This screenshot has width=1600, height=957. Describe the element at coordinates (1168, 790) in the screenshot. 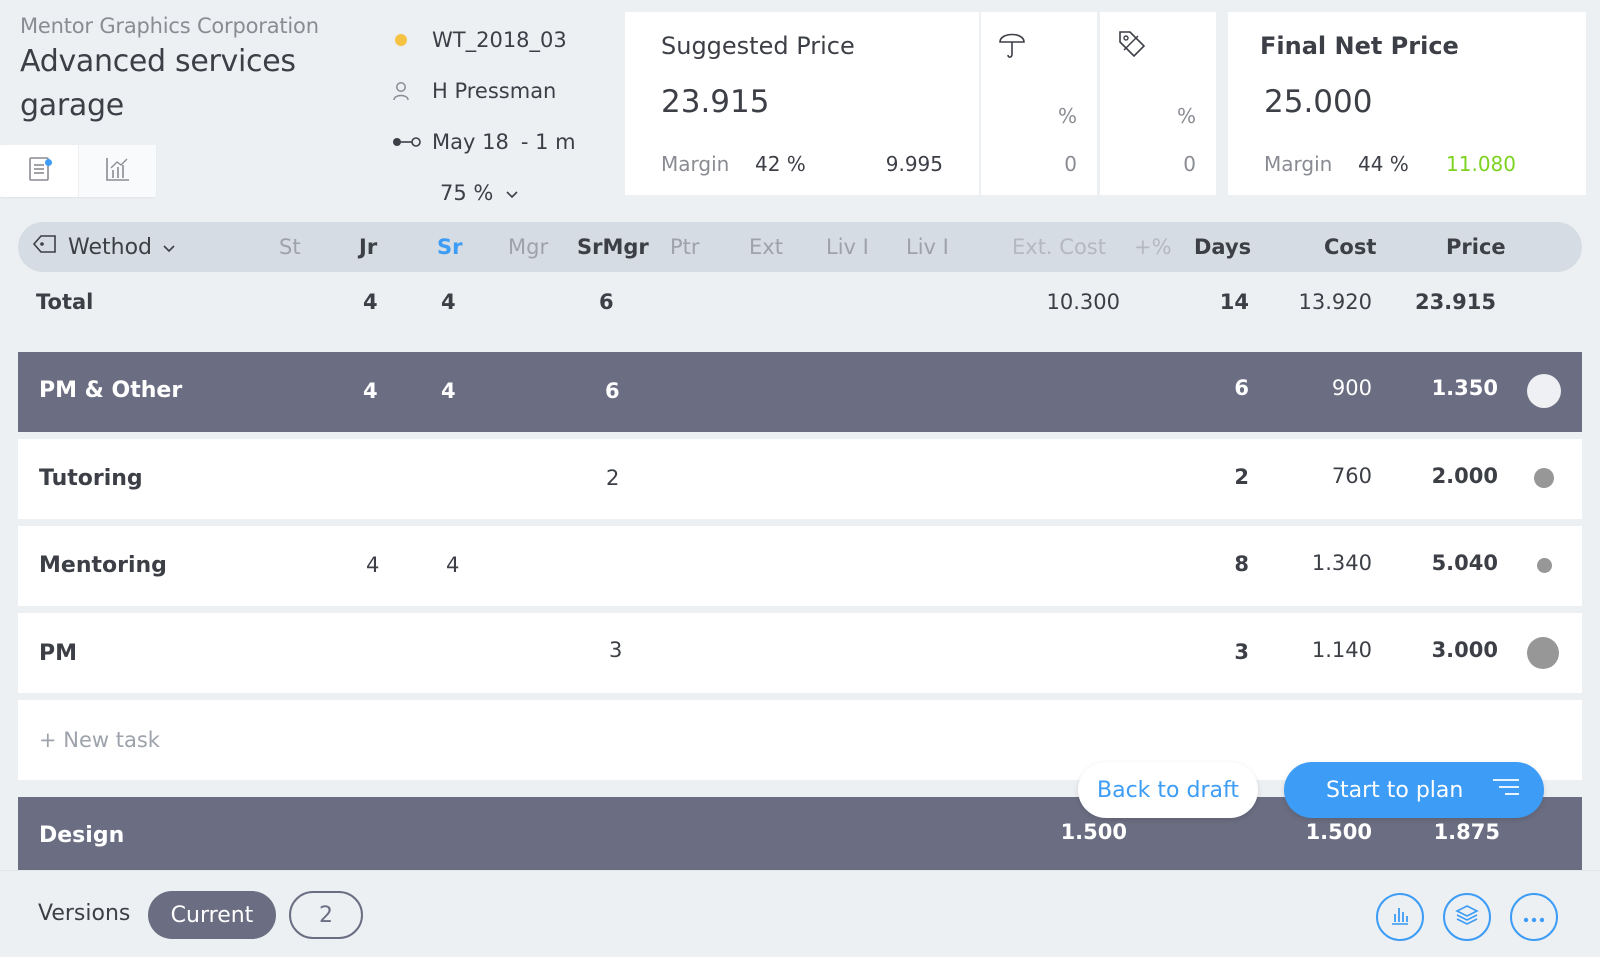

I see `back-to-draft-button: Back to draft` at that location.